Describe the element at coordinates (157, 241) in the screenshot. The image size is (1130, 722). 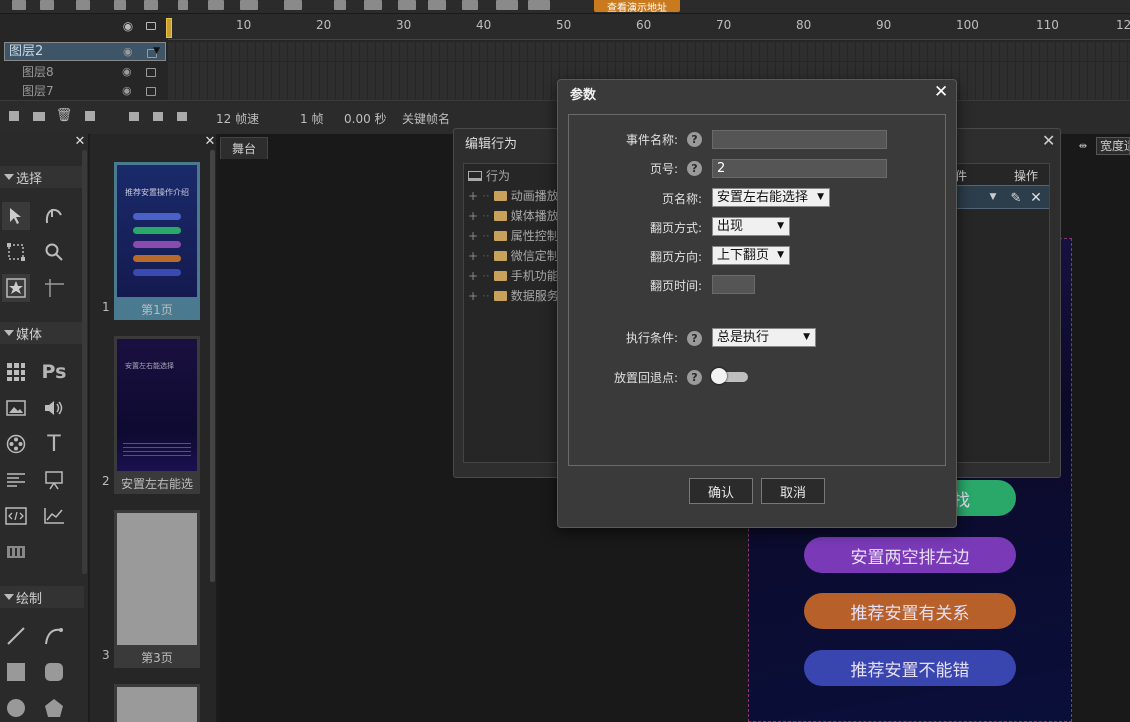
I see `page-thumbnail: 推荐安置操作介绍 第1页` at that location.